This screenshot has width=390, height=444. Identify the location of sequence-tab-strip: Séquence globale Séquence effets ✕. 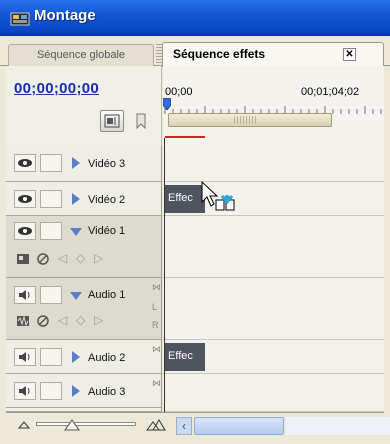
(195, 51).